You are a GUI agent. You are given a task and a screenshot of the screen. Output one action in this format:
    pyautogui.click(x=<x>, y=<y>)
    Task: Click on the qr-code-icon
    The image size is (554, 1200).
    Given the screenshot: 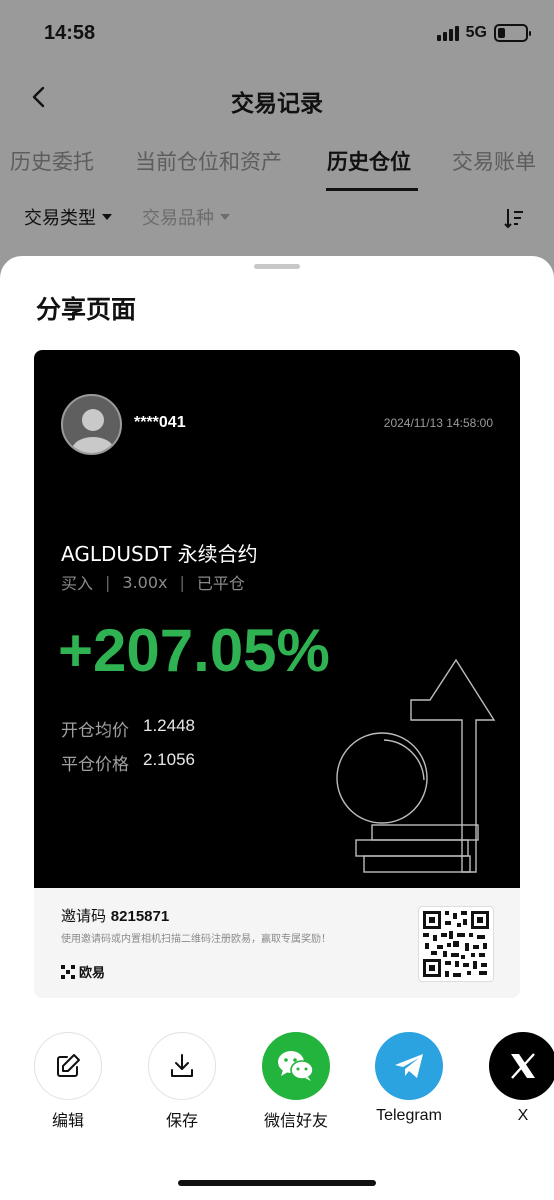 What is the action you would take?
    pyautogui.click(x=456, y=944)
    